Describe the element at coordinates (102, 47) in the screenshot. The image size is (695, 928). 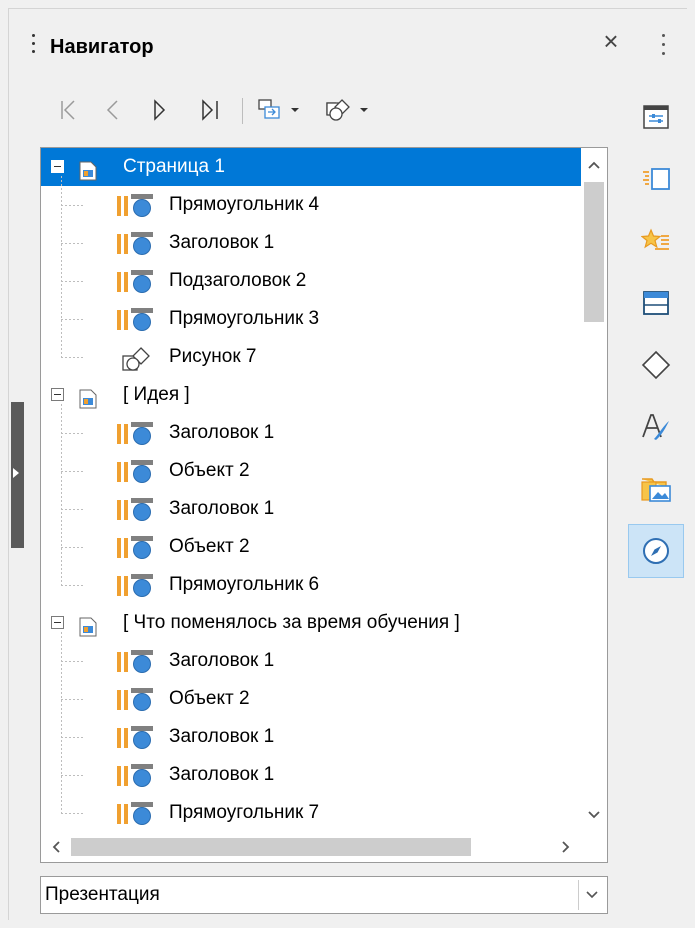
I see `panel-title: Навигатор` at that location.